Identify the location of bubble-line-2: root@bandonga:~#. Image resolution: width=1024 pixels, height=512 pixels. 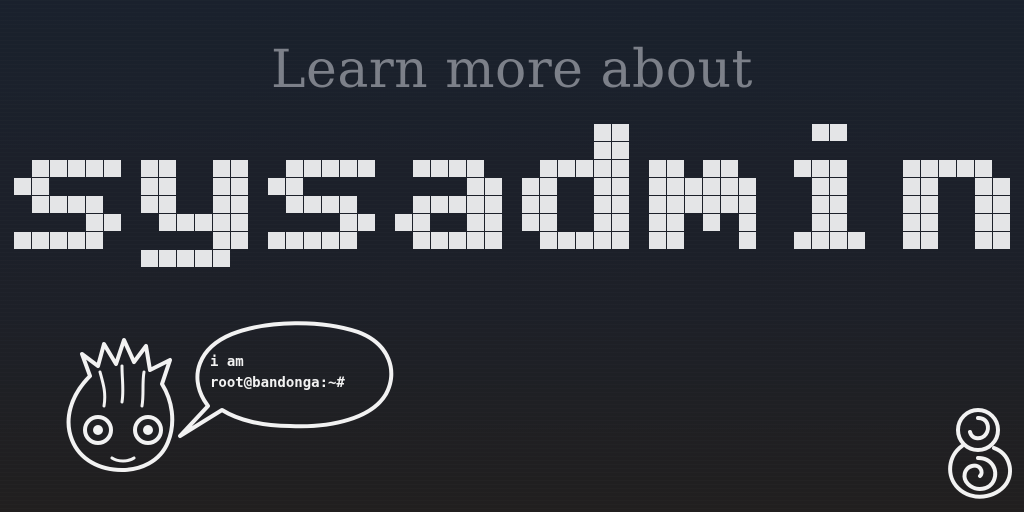
(277, 383).